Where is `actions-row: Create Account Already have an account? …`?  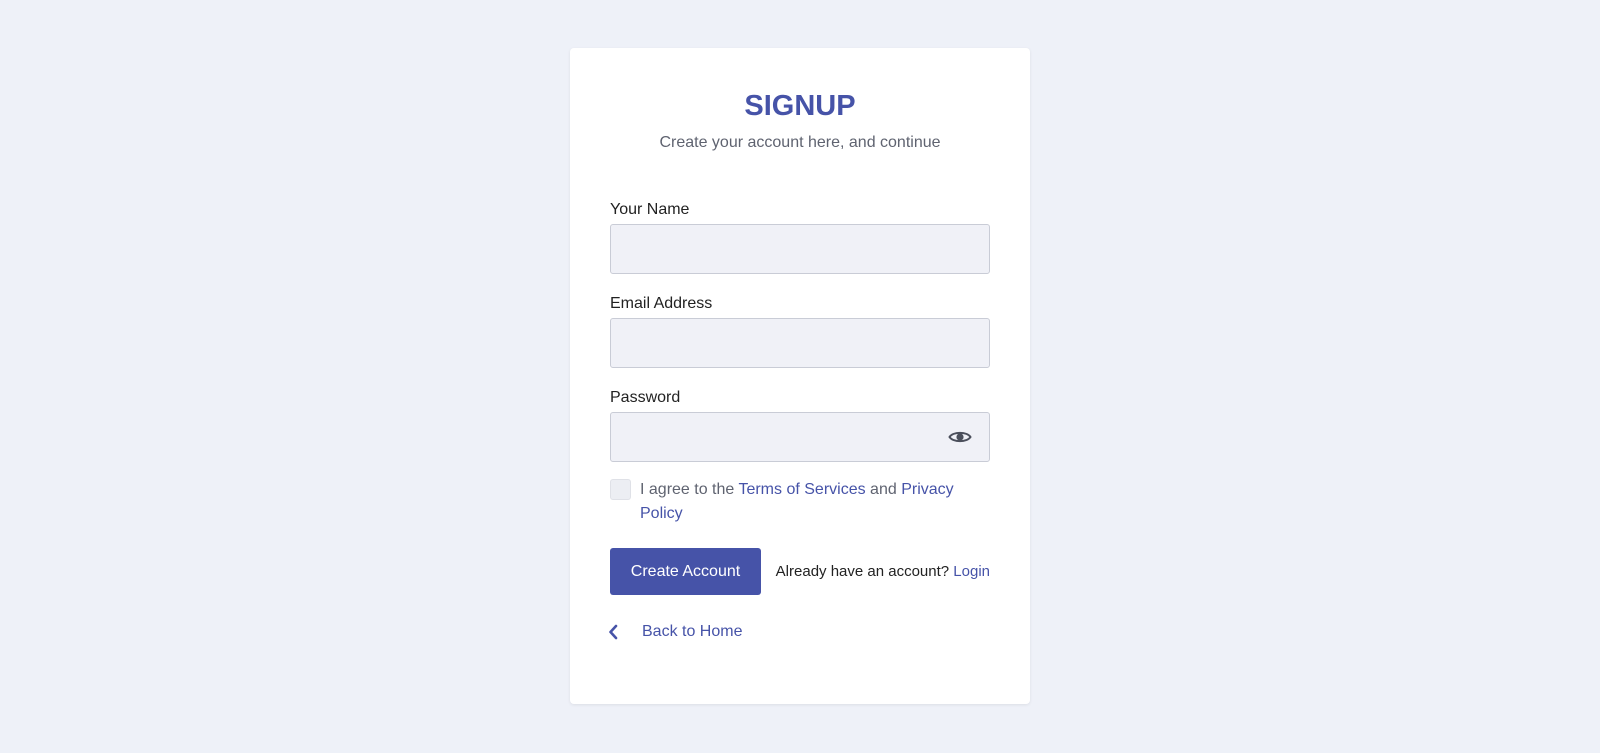 actions-row: Create Account Already have an account? … is located at coordinates (800, 571).